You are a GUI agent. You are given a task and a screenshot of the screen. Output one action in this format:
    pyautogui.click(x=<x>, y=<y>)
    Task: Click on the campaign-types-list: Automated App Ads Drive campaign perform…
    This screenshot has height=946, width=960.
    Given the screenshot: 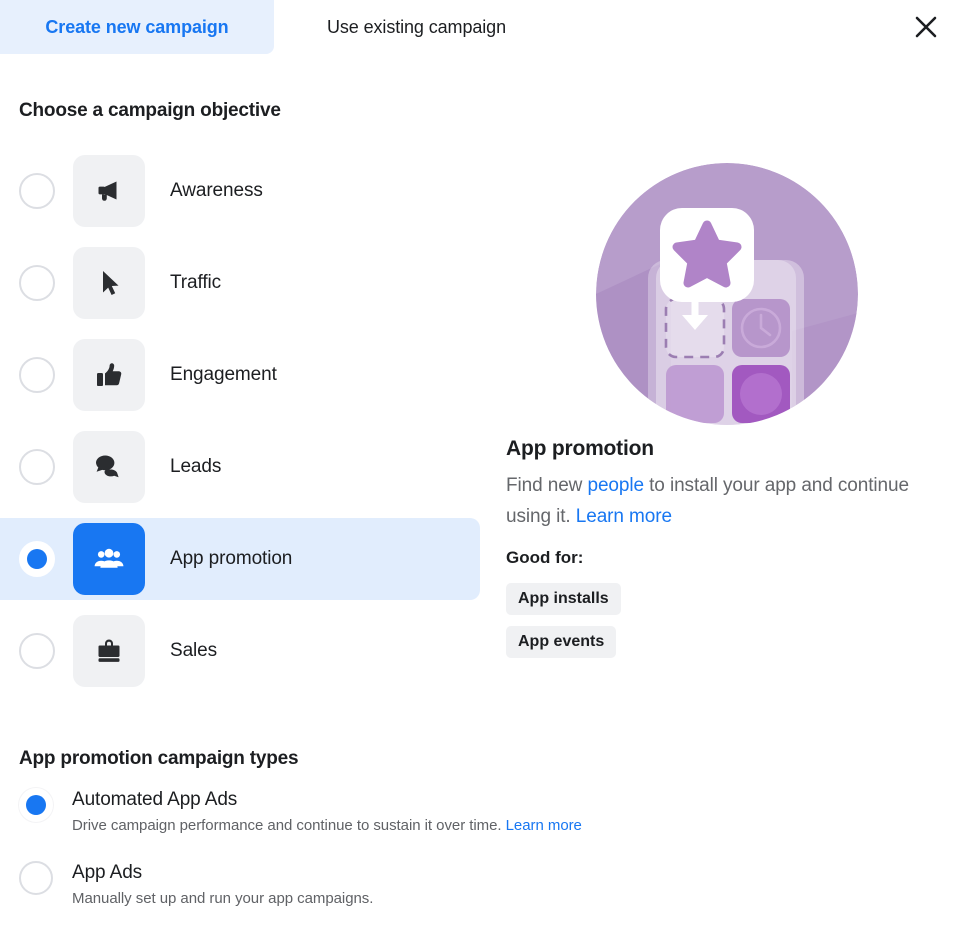 What is the action you would take?
    pyautogui.click(x=409, y=860)
    